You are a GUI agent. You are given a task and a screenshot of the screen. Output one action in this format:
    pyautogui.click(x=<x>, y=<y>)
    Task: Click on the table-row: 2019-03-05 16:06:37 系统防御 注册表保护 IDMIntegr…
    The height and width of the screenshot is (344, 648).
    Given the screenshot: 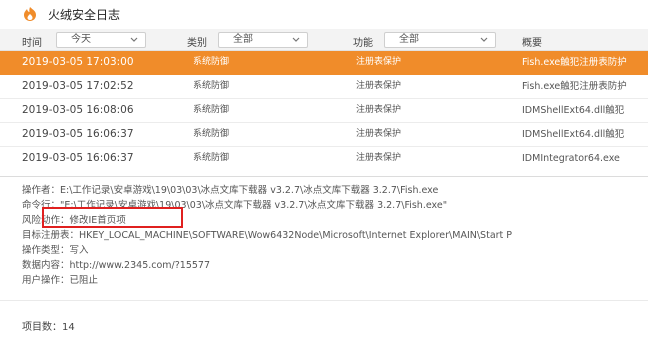 What is the action you would take?
    pyautogui.click(x=324, y=158)
    